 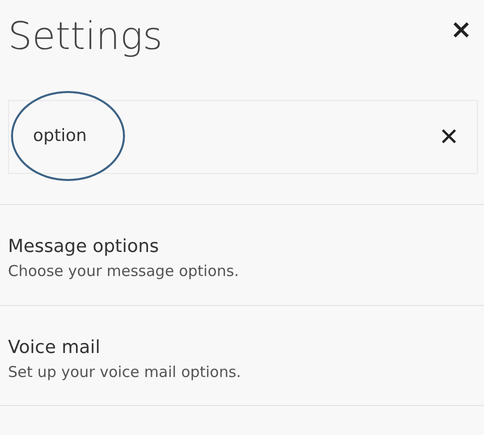 What do you see at coordinates (84, 247) in the screenshot?
I see `result-title: Message options` at bounding box center [84, 247].